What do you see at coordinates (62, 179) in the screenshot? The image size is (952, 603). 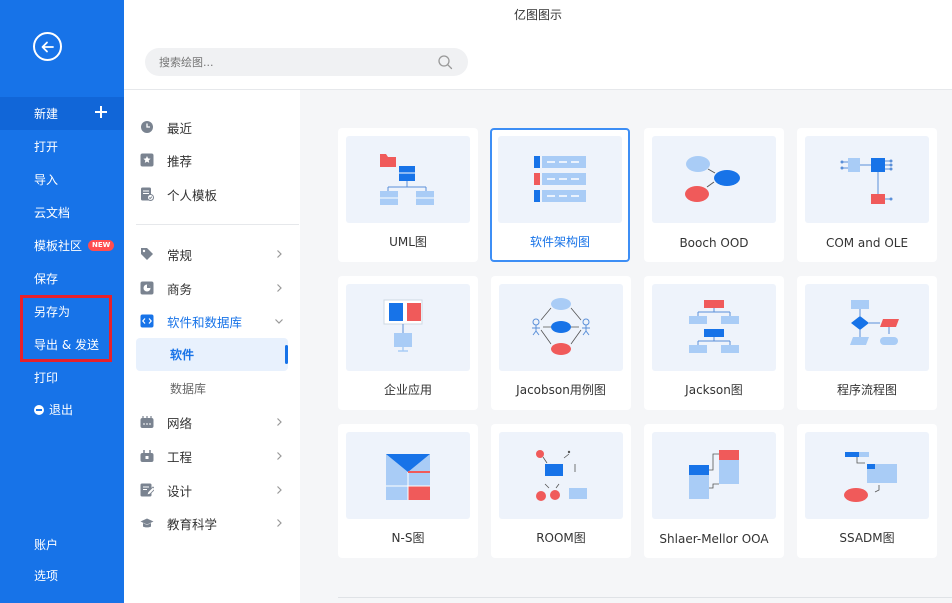 I see `menu-item-import: 导入` at bounding box center [62, 179].